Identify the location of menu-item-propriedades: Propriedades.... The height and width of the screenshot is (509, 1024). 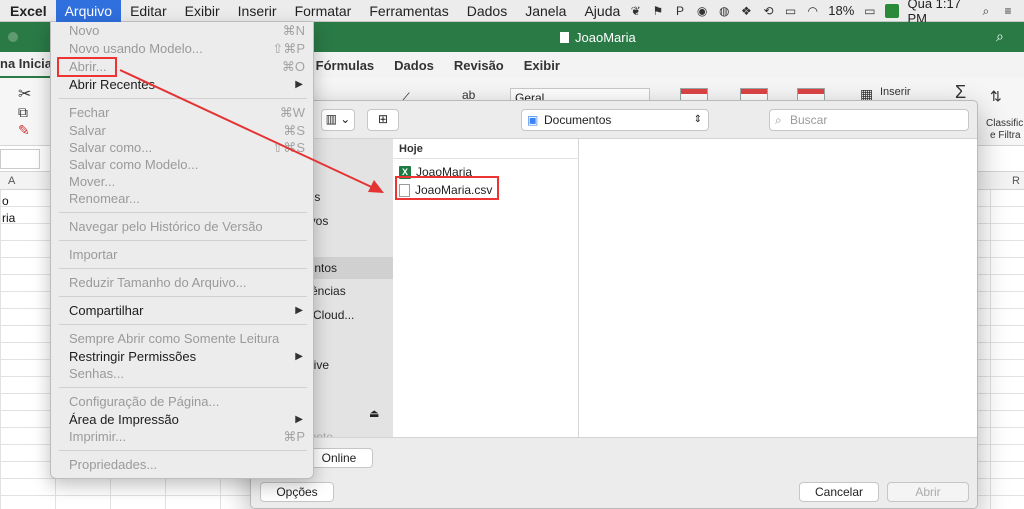
(183, 465).